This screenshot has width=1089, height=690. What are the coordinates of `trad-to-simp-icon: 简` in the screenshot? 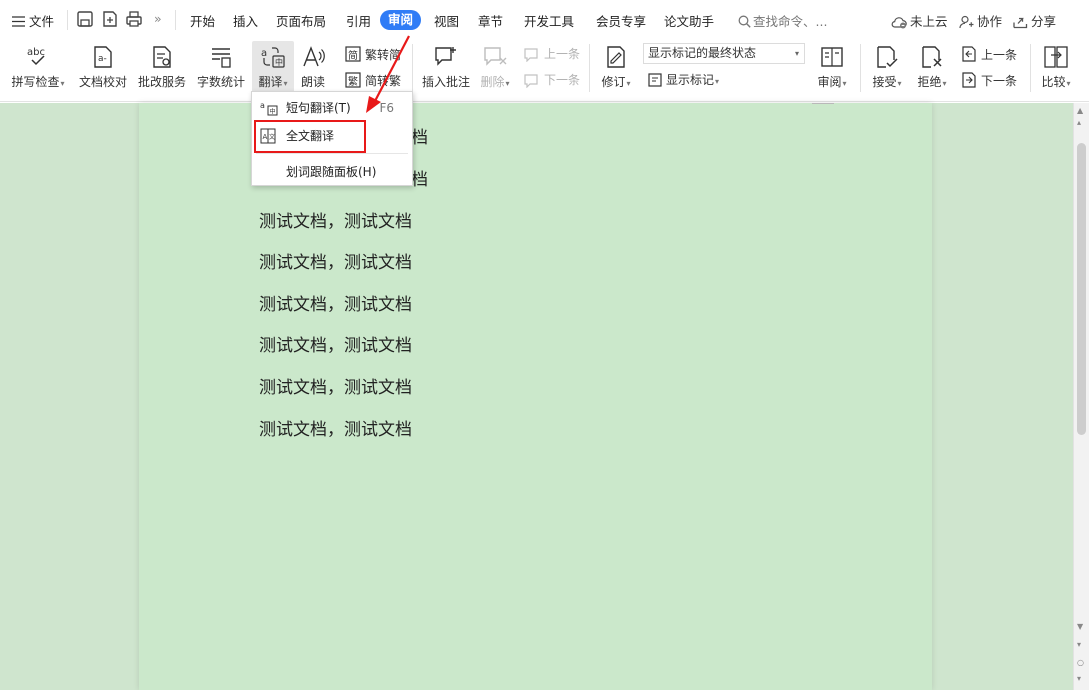 It's located at (353, 54).